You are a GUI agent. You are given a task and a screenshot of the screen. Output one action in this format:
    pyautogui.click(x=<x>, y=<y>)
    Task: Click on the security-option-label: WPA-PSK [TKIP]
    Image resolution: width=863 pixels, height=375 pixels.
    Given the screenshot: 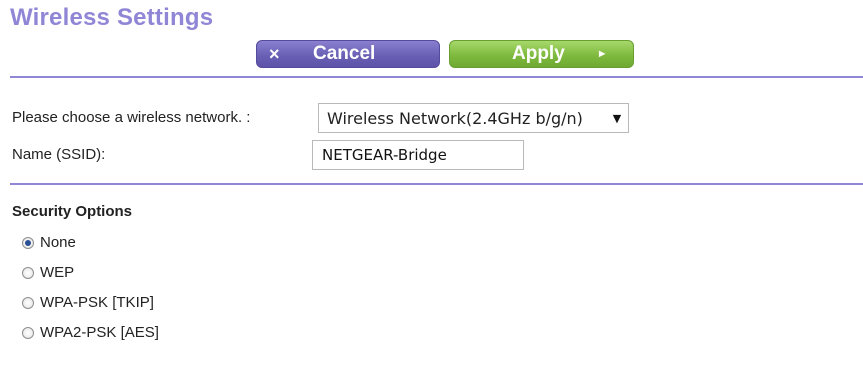 What is the action you would take?
    pyautogui.click(x=97, y=302)
    